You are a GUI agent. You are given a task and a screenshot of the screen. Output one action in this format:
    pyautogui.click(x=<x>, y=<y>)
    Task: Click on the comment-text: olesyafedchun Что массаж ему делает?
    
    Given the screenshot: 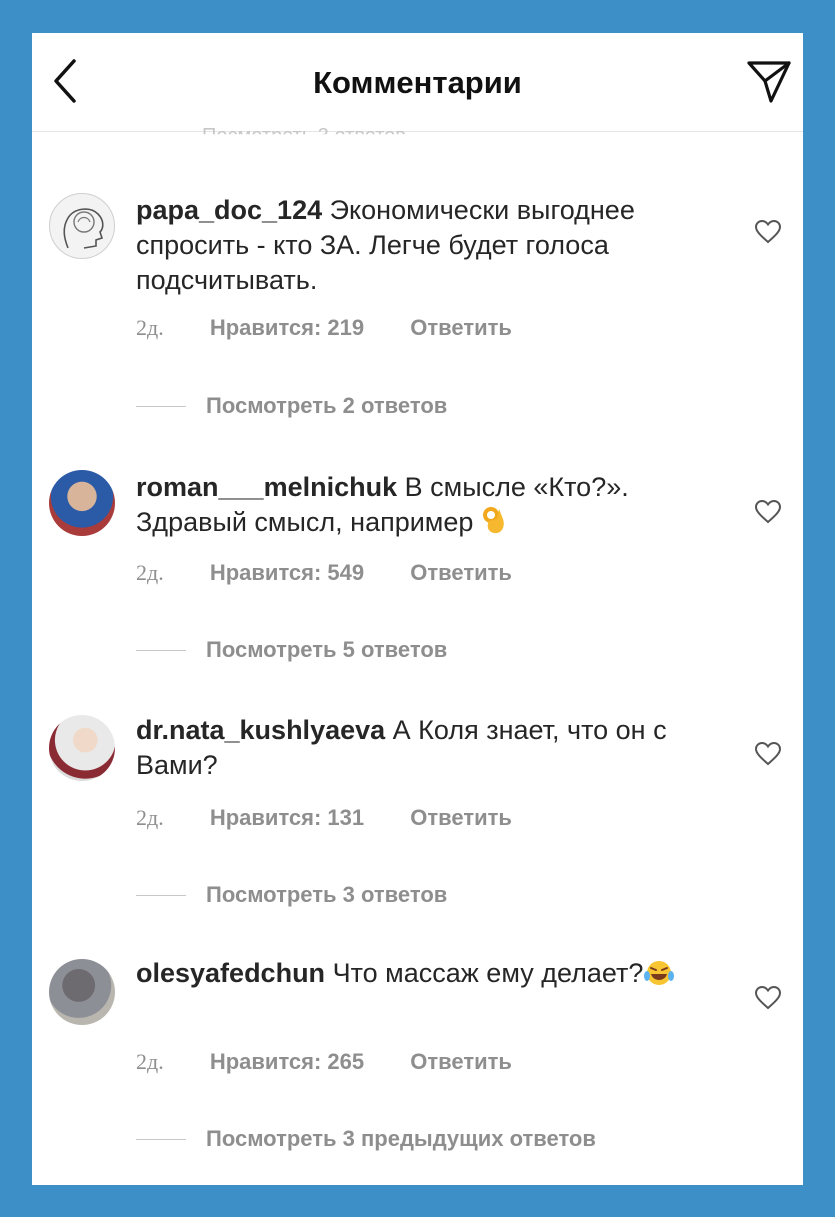 What is the action you would take?
    pyautogui.click(x=426, y=973)
    